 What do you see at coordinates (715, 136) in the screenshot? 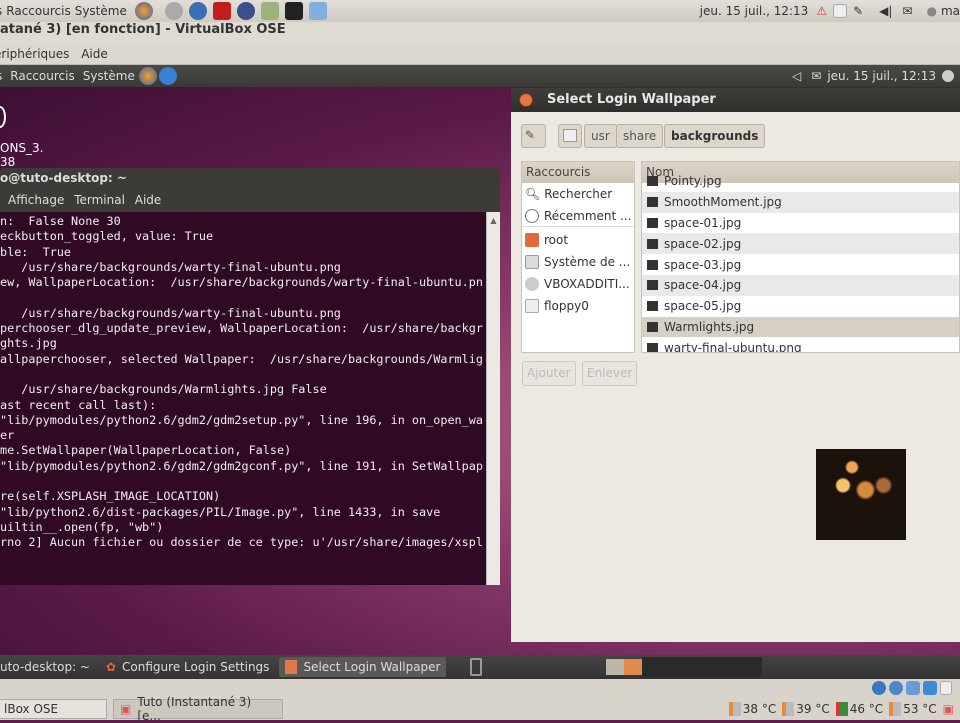
I see `path-backgrounds-button: backgrounds` at bounding box center [715, 136].